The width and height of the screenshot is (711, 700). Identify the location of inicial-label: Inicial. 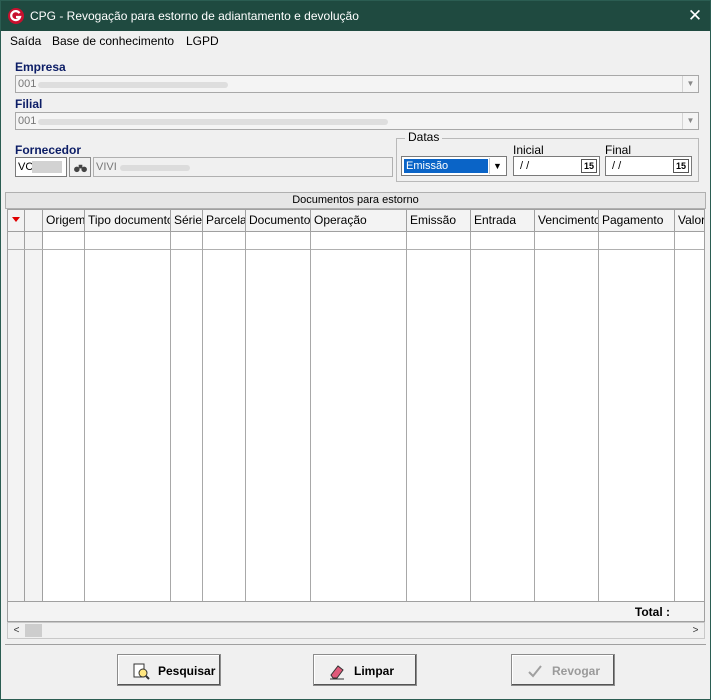
(528, 150).